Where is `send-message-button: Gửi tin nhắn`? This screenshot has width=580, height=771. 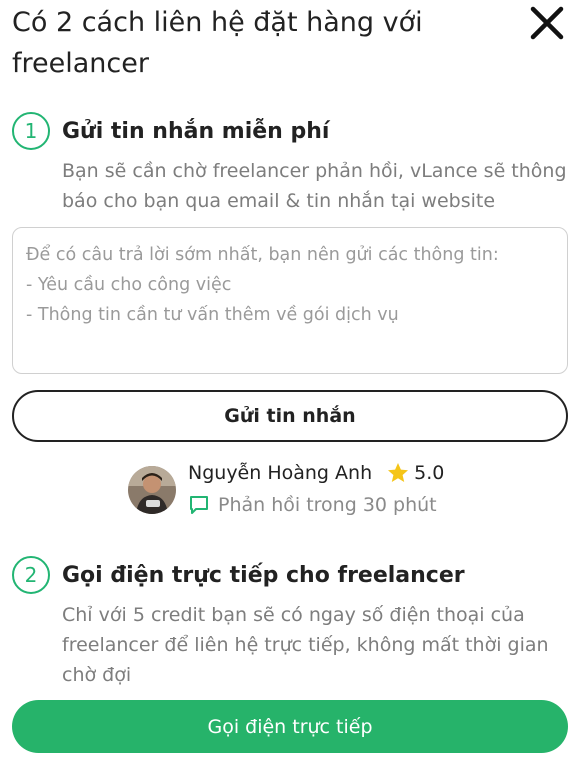 send-message-button: Gửi tin nhắn is located at coordinates (290, 416).